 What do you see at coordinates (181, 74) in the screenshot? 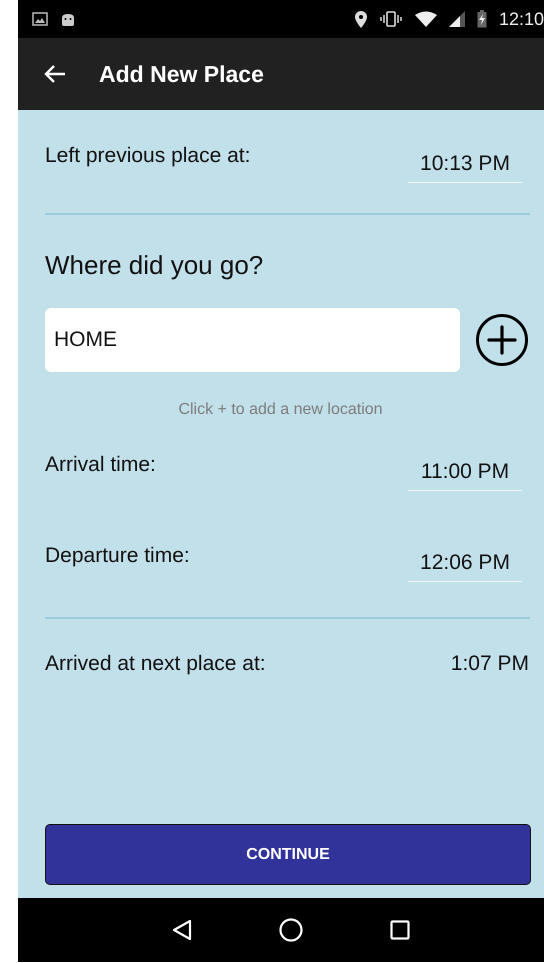
I see `screen-title: Add New Place` at bounding box center [181, 74].